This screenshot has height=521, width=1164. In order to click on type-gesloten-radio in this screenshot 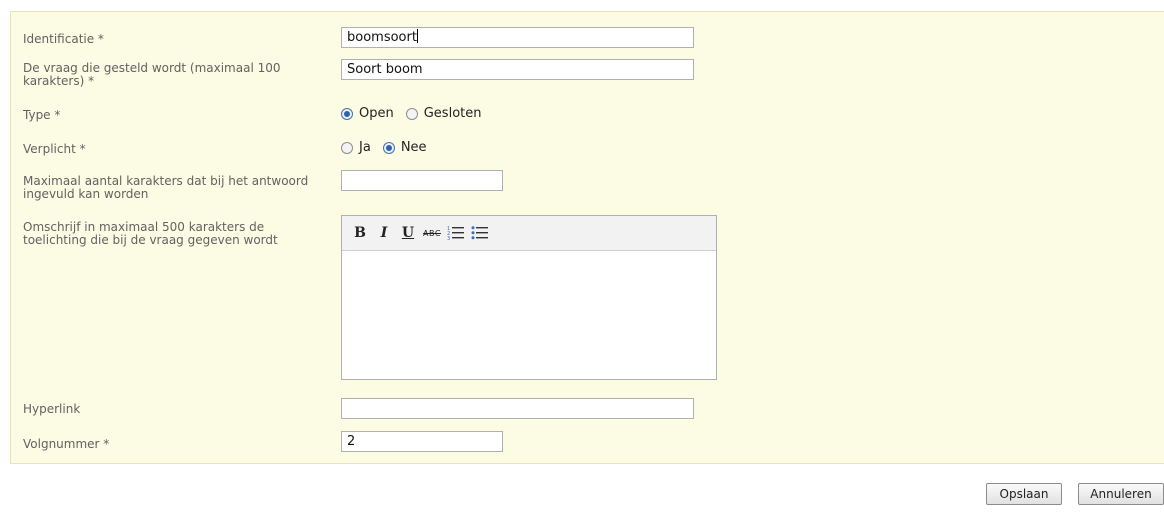, I will do `click(411, 113)`.